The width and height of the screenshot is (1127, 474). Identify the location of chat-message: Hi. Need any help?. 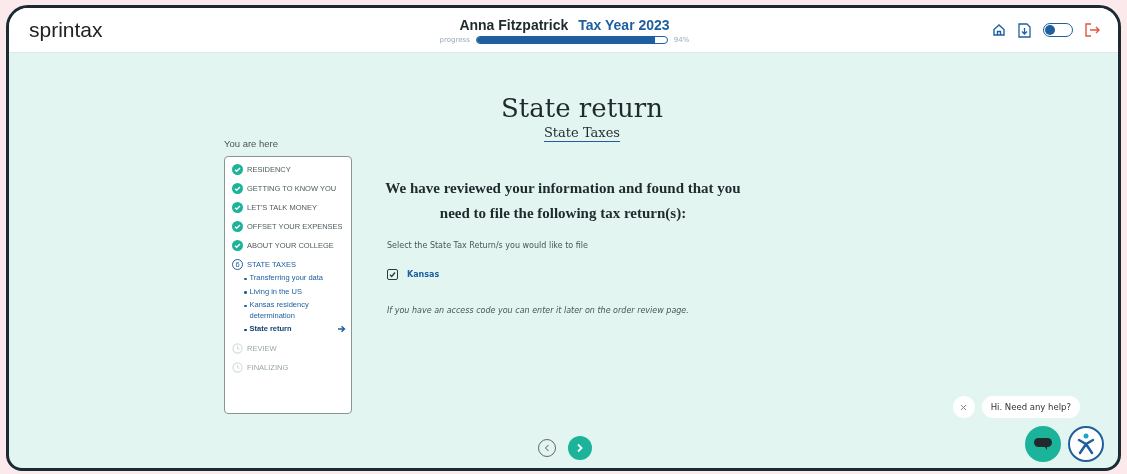
(1030, 407).